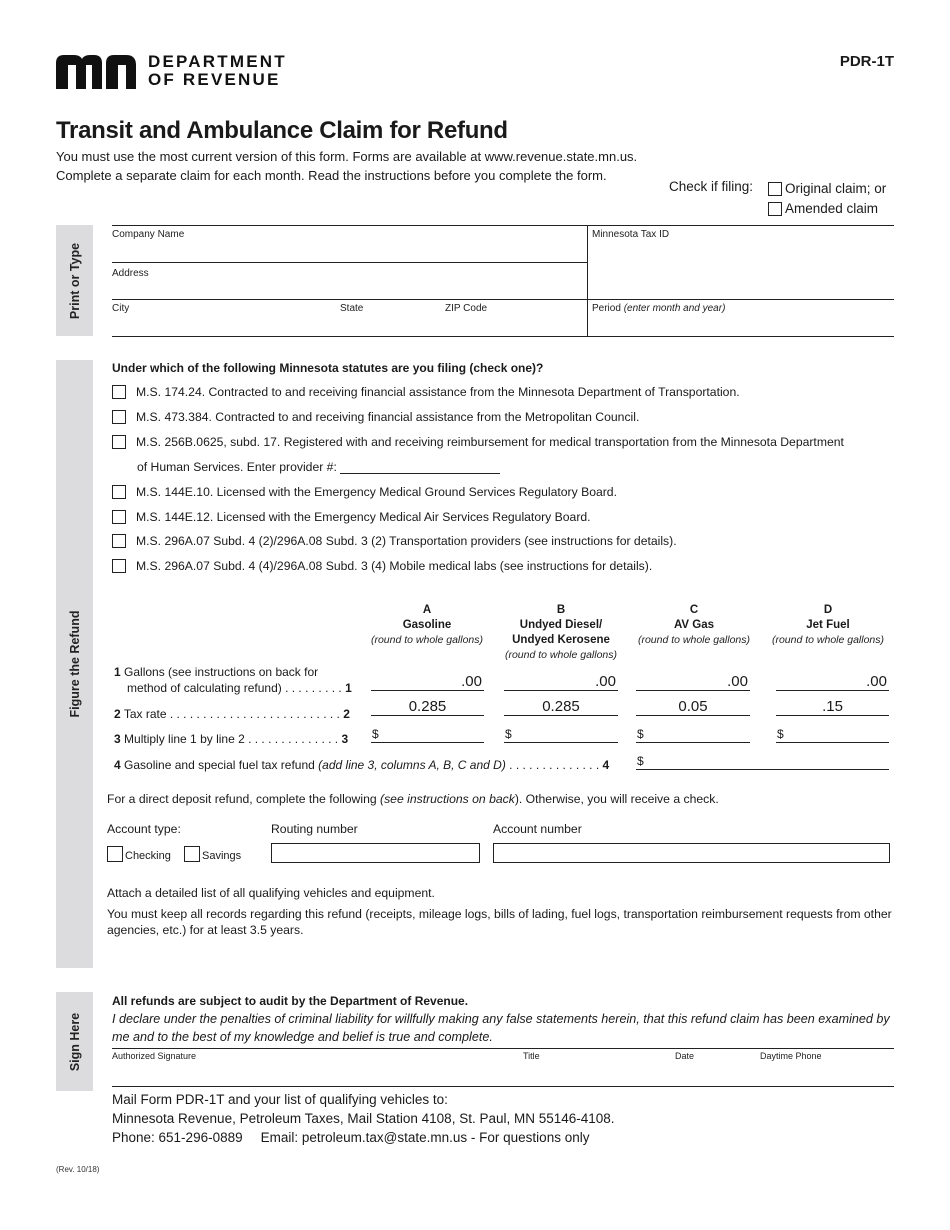  I want to click on filing-options: Original claim; or Amended claim, so click(827, 199).